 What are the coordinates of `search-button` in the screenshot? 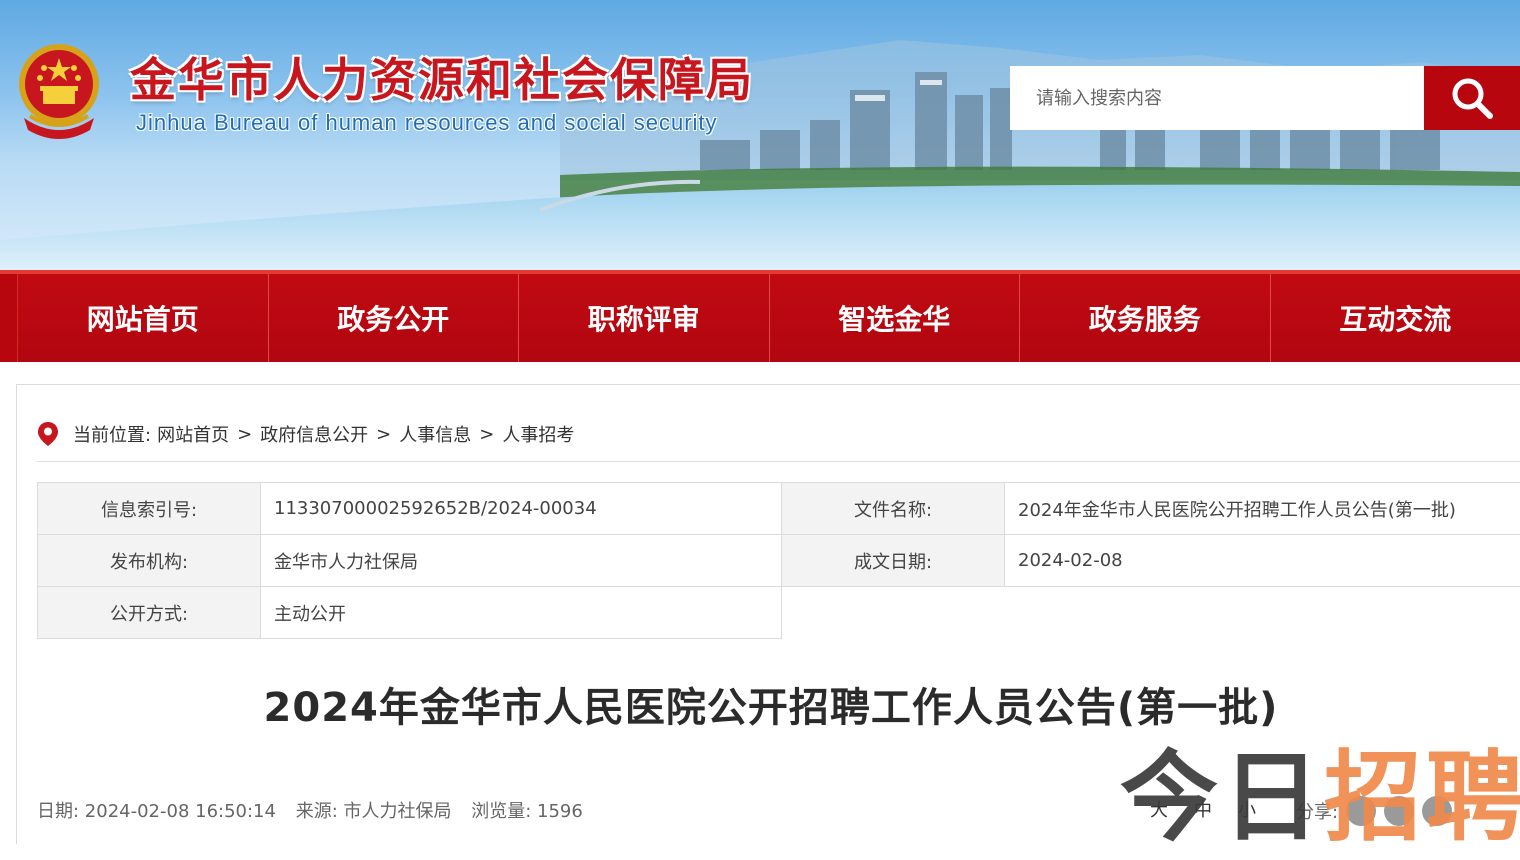 It's located at (1472, 98).